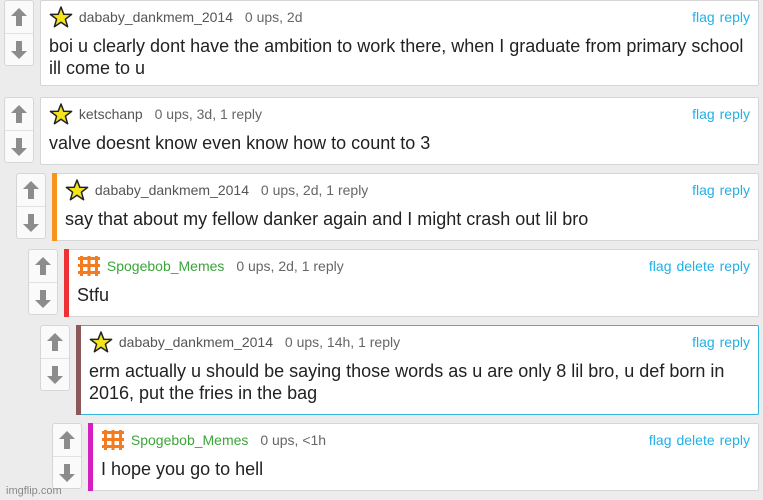  Describe the element at coordinates (182, 469) in the screenshot. I see `comment-text: I hope you go to hell` at that location.